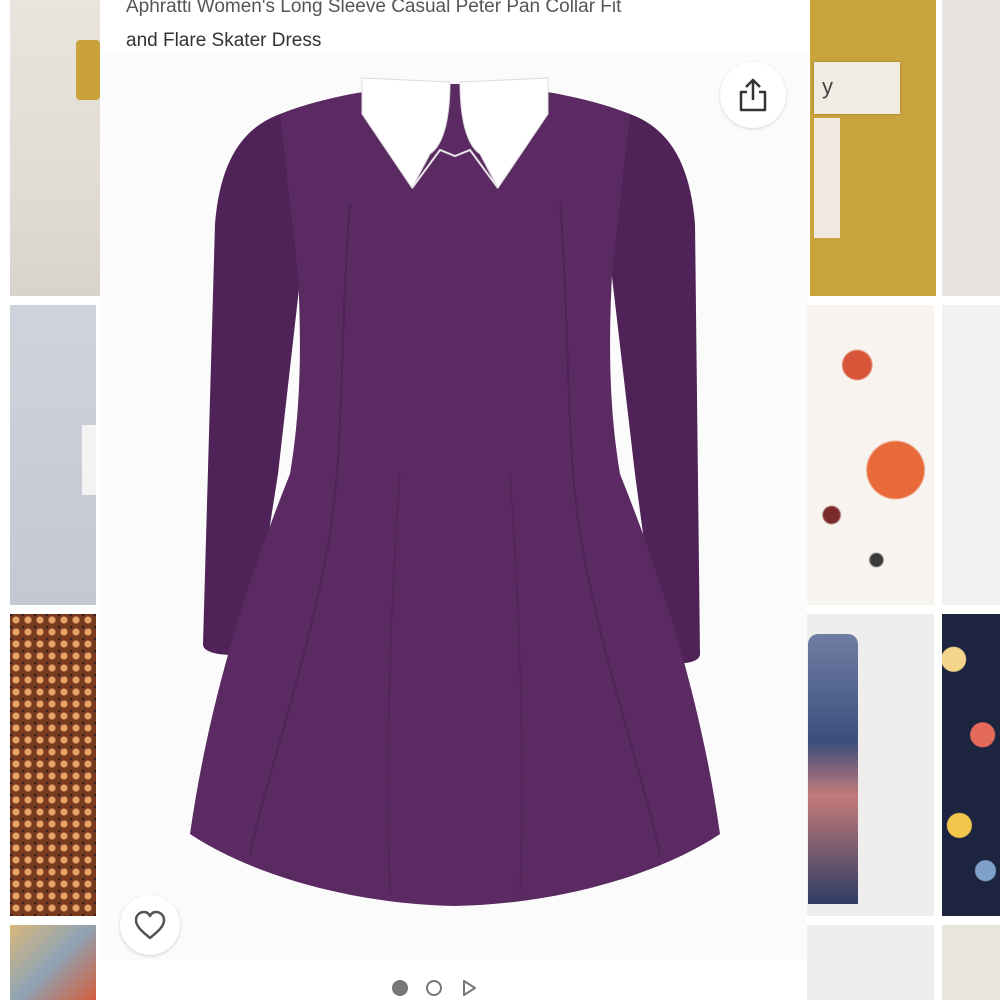  What do you see at coordinates (469, 988) in the screenshot?
I see `video-play-icon` at bounding box center [469, 988].